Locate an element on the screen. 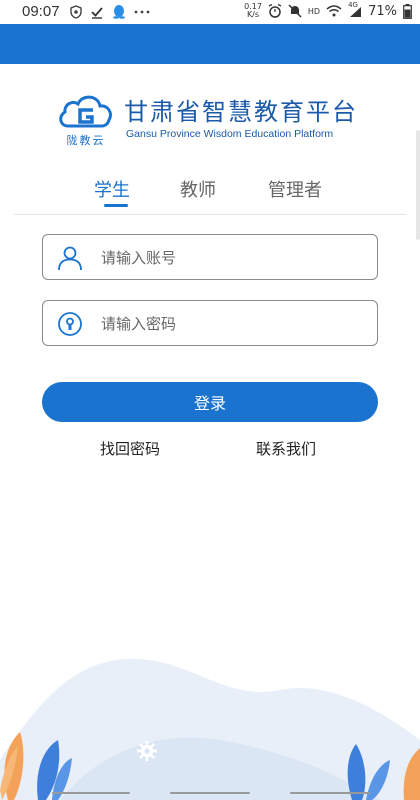 This screenshot has height=800, width=420. signal-icon: 4G is located at coordinates (355, 9).